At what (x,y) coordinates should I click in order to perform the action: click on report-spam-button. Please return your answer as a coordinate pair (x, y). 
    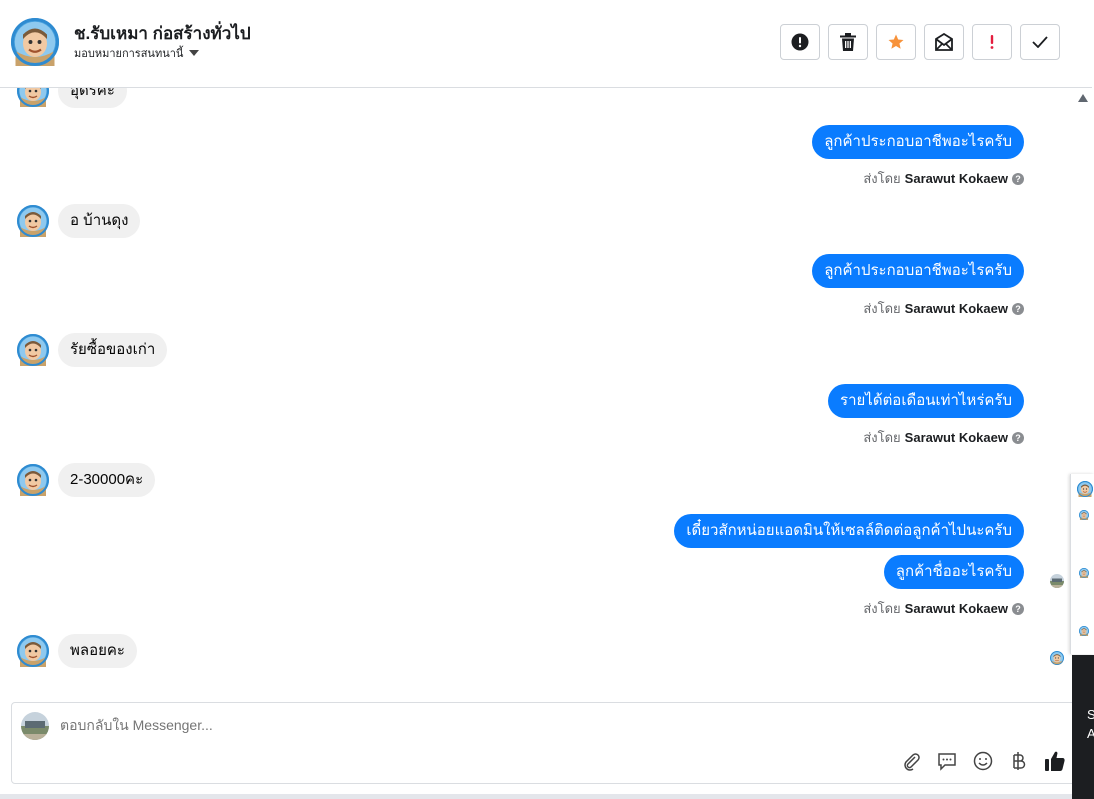
    Looking at the image, I should click on (800, 42).